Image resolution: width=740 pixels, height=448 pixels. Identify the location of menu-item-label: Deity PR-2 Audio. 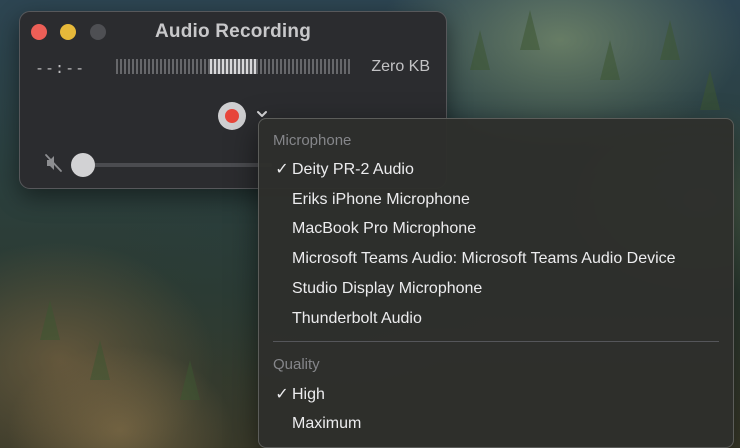
(353, 169).